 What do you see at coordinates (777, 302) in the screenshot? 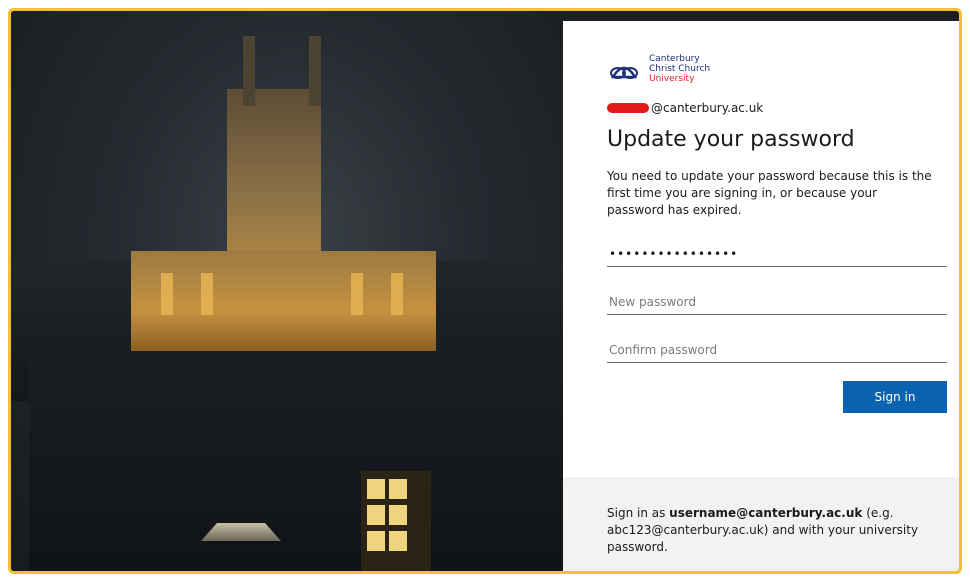
I see `new-password-field` at bounding box center [777, 302].